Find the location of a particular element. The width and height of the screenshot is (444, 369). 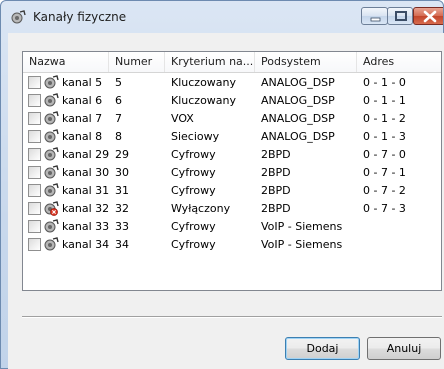

add-button: Dodaj is located at coordinates (322, 348).